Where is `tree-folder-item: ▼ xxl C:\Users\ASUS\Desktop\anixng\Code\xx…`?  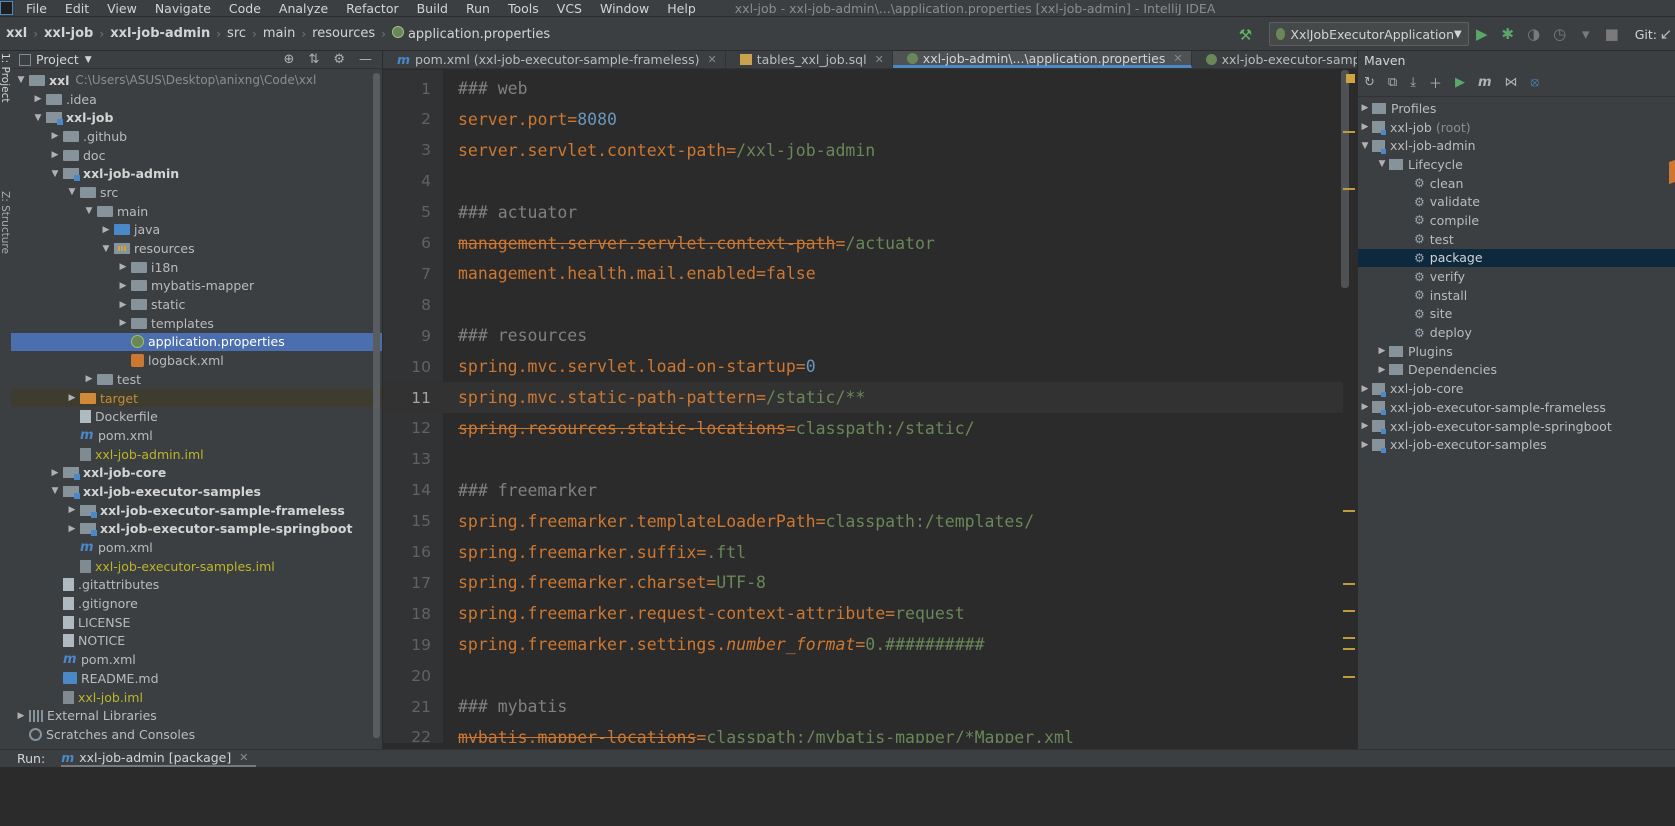 tree-folder-item: ▼ xxl C:\Users\ASUS\Desktop\anixng\Code\xx… is located at coordinates (196, 80).